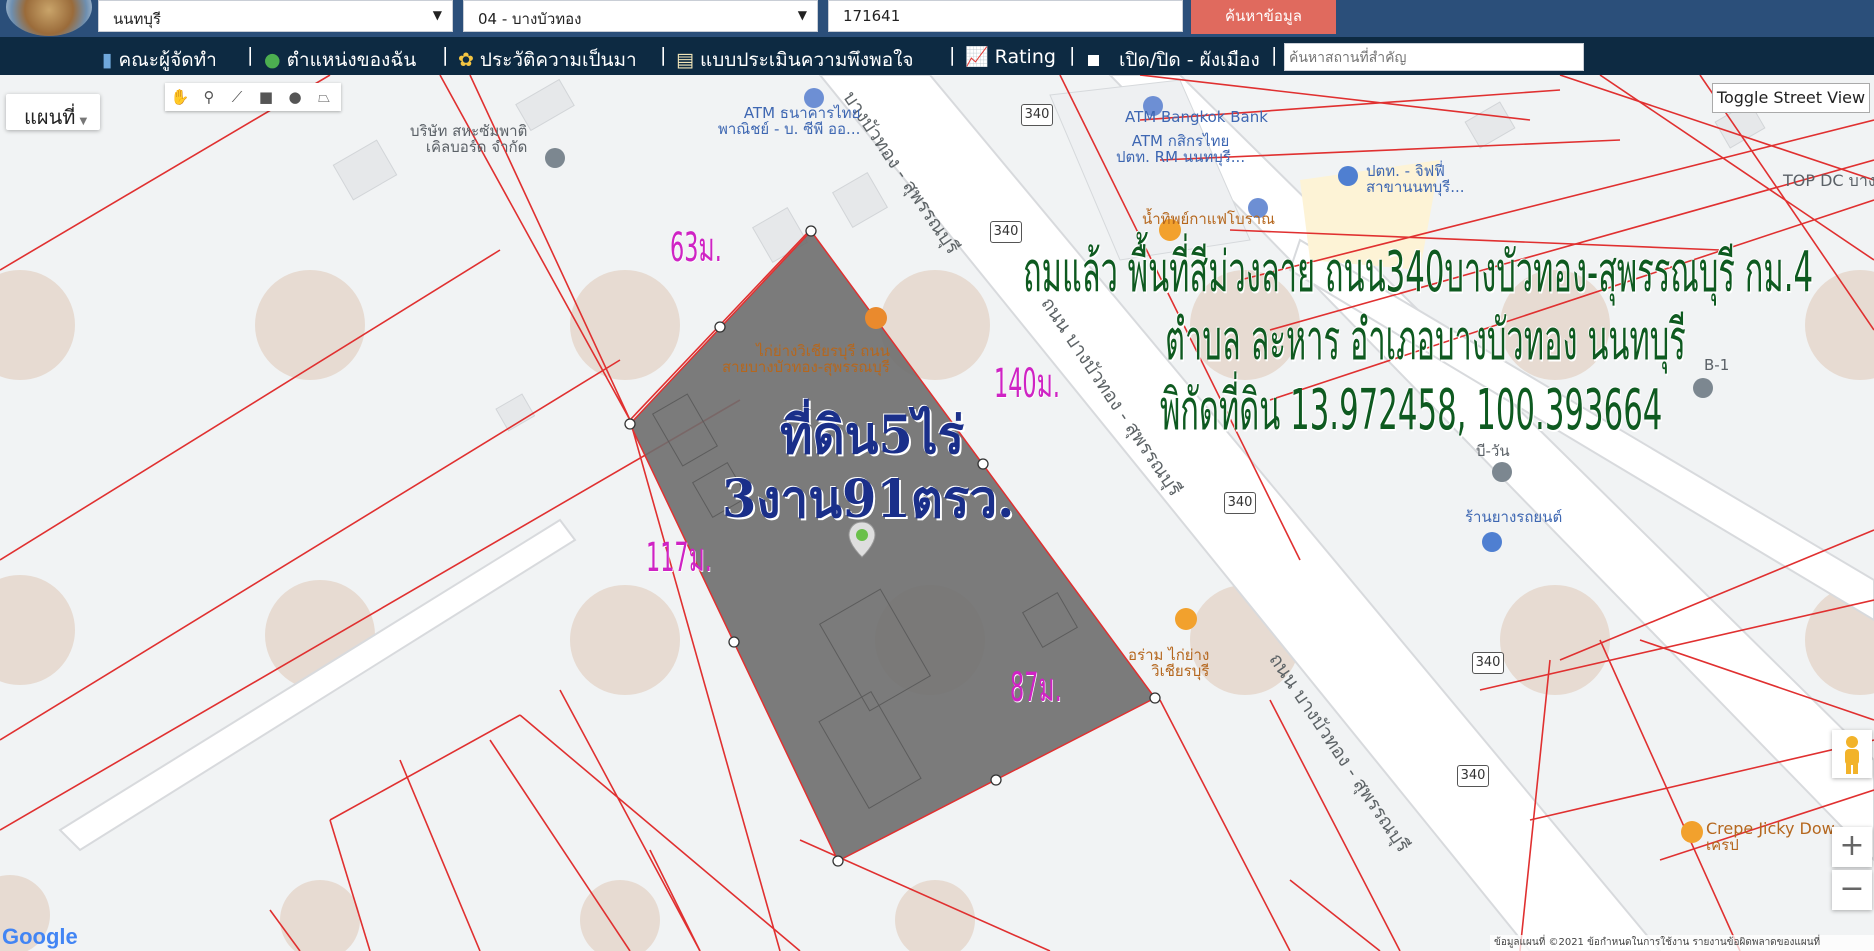 The image size is (1874, 951). What do you see at coordinates (806, 60) in the screenshot?
I see `menu-item-label: แบบประเมินความพึงพอใจ` at bounding box center [806, 60].